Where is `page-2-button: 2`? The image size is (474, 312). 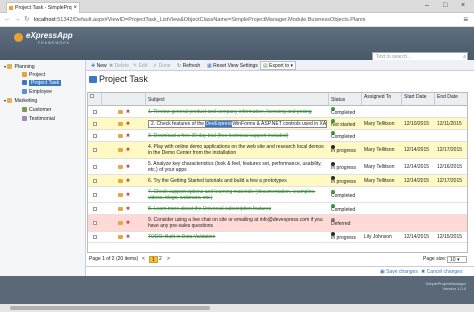 page-2-button: 2 is located at coordinates (160, 259).